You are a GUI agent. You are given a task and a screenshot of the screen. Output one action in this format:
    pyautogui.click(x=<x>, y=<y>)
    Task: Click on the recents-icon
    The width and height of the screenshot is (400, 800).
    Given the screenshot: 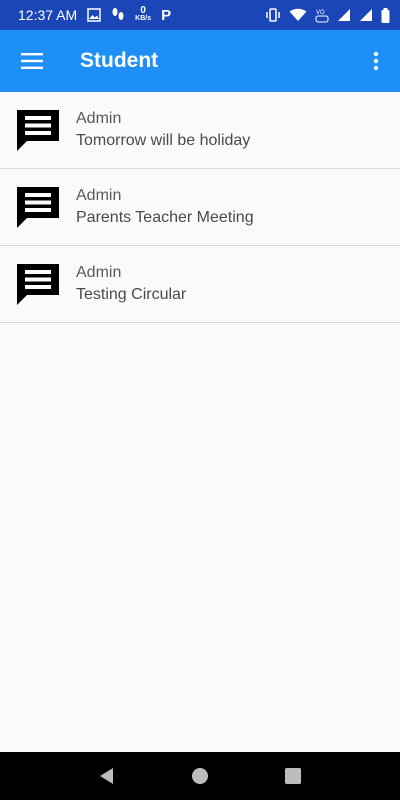 What is the action you would take?
    pyautogui.click(x=293, y=776)
    